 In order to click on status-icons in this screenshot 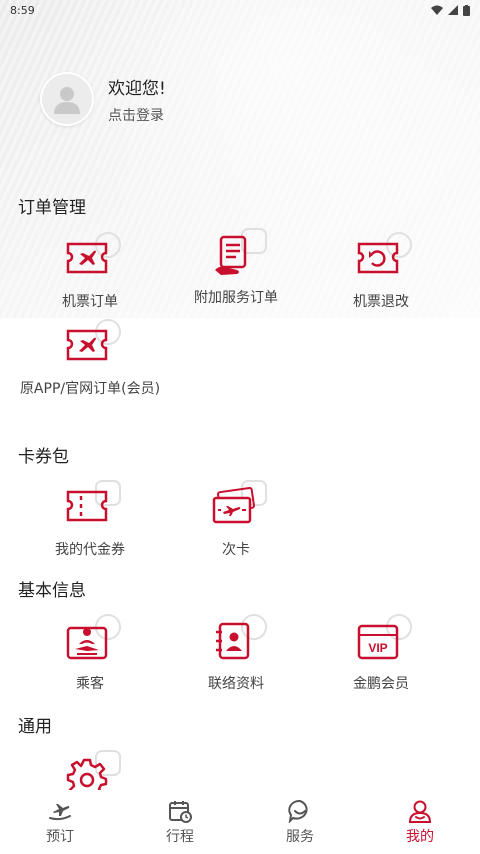, I will do `click(450, 10)`.